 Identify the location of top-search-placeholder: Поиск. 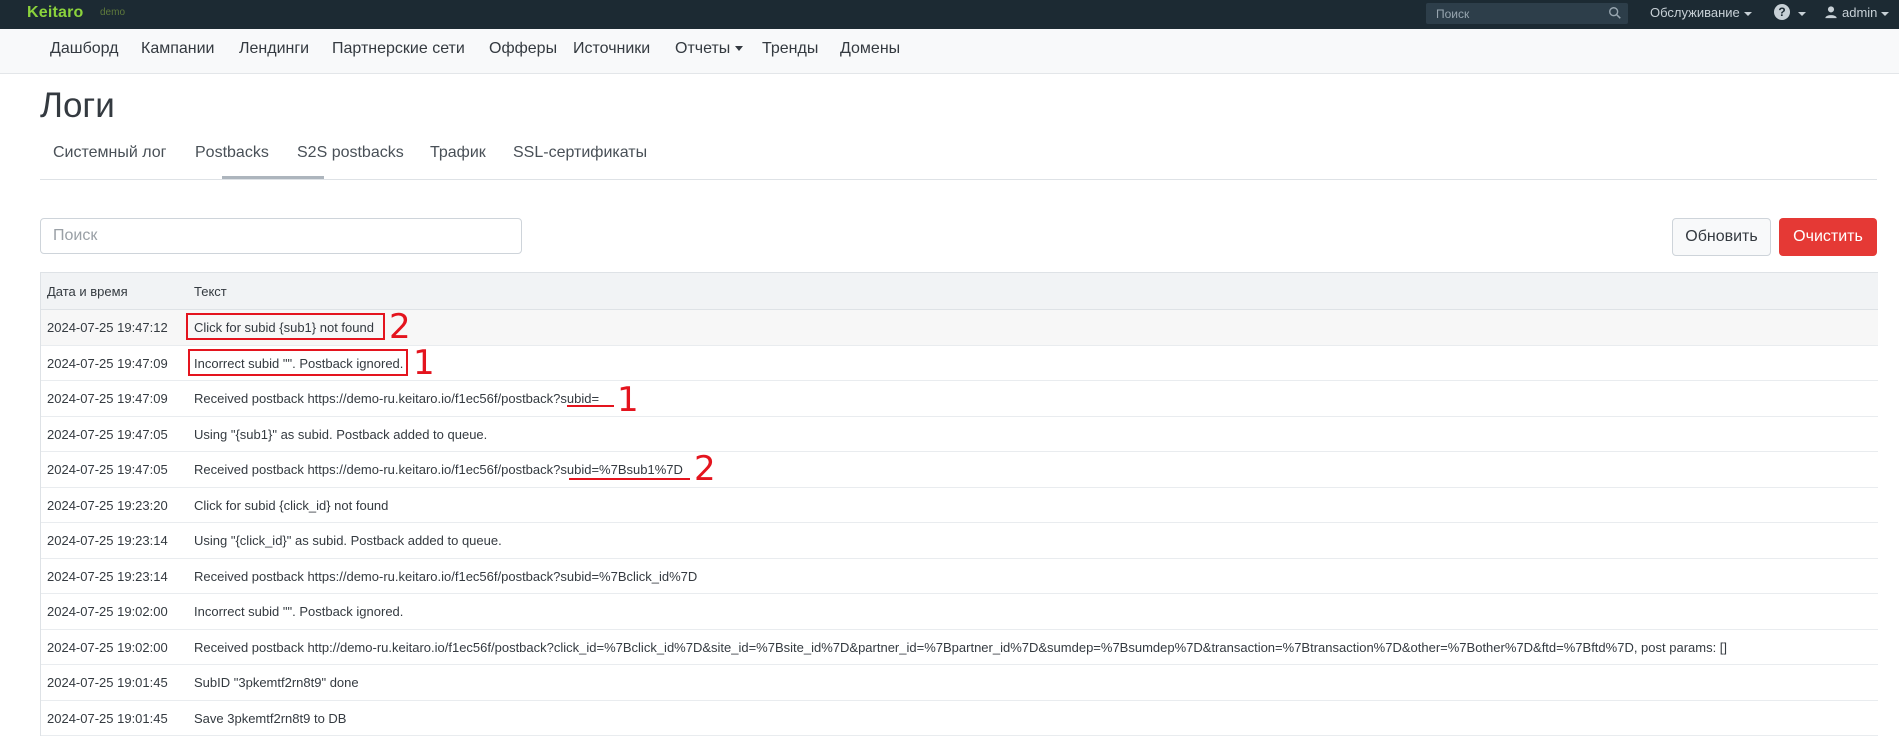
(1453, 14).